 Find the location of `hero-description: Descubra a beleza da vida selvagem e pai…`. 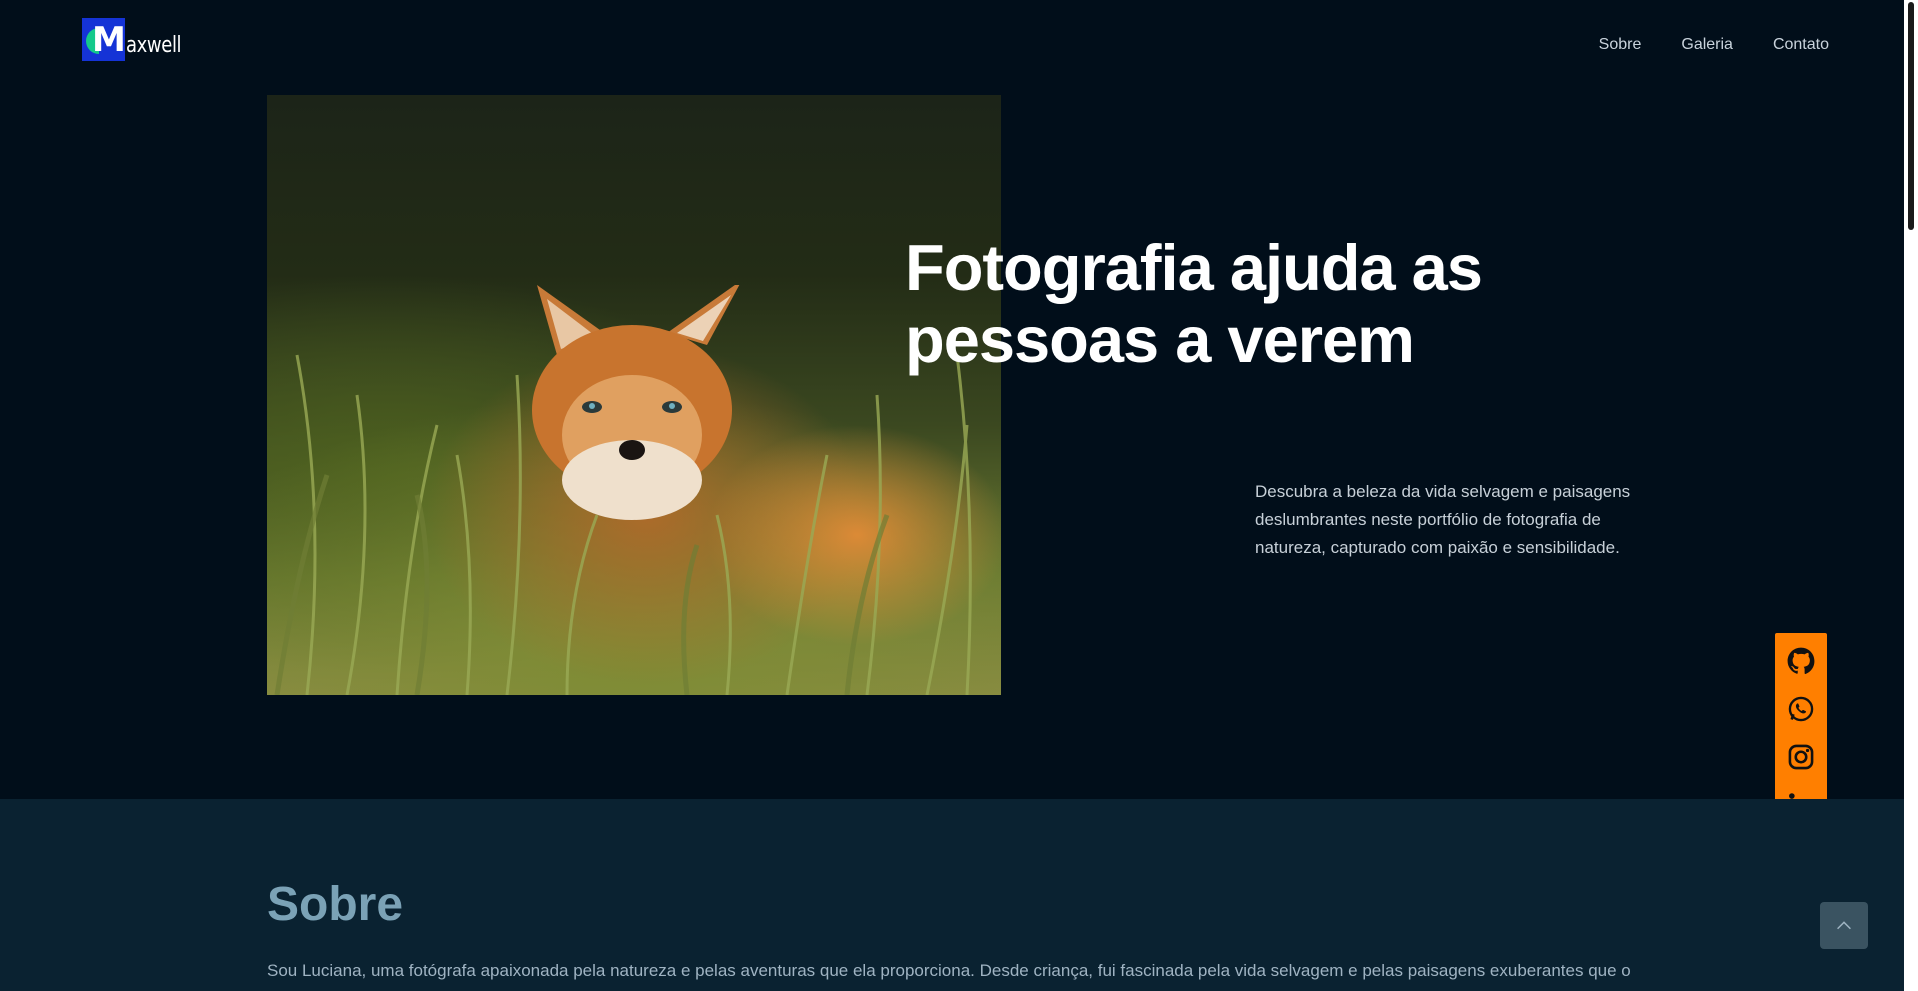

hero-description: Descubra a beleza da vida selvagem e pai… is located at coordinates (1443, 519).